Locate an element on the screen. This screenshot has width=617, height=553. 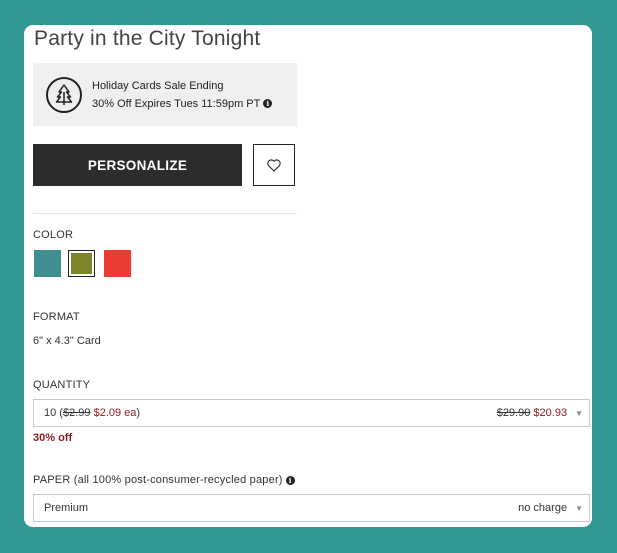
paper-price-note: no charge is located at coordinates (543, 508).